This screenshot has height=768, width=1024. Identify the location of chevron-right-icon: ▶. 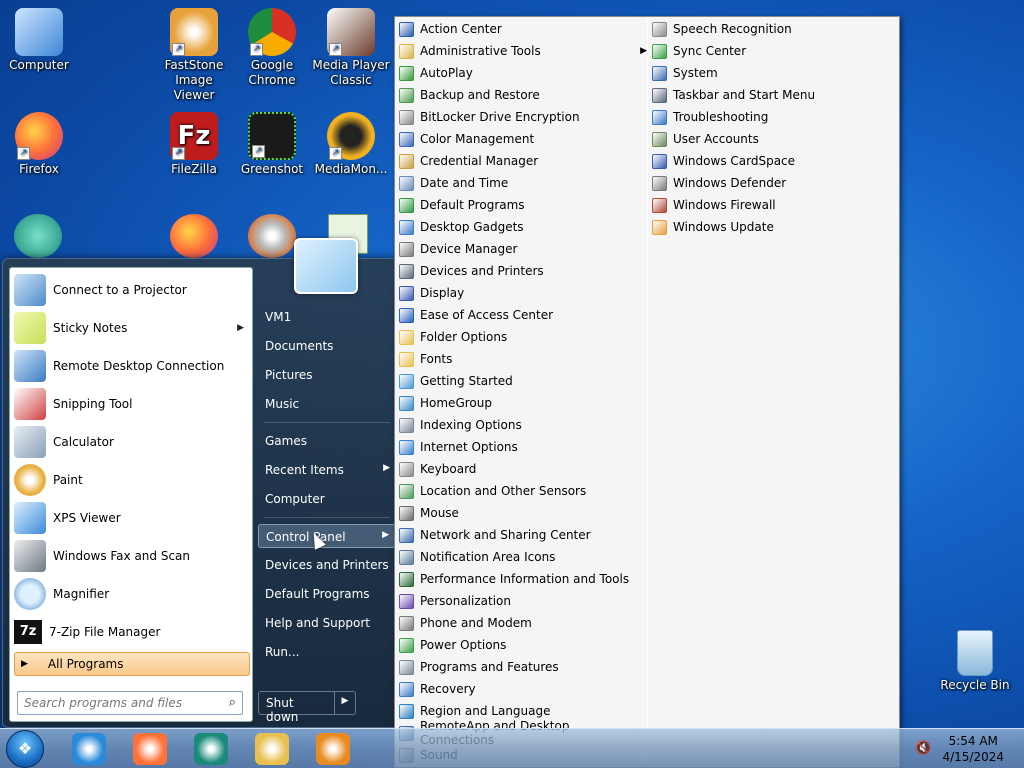
(385, 535).